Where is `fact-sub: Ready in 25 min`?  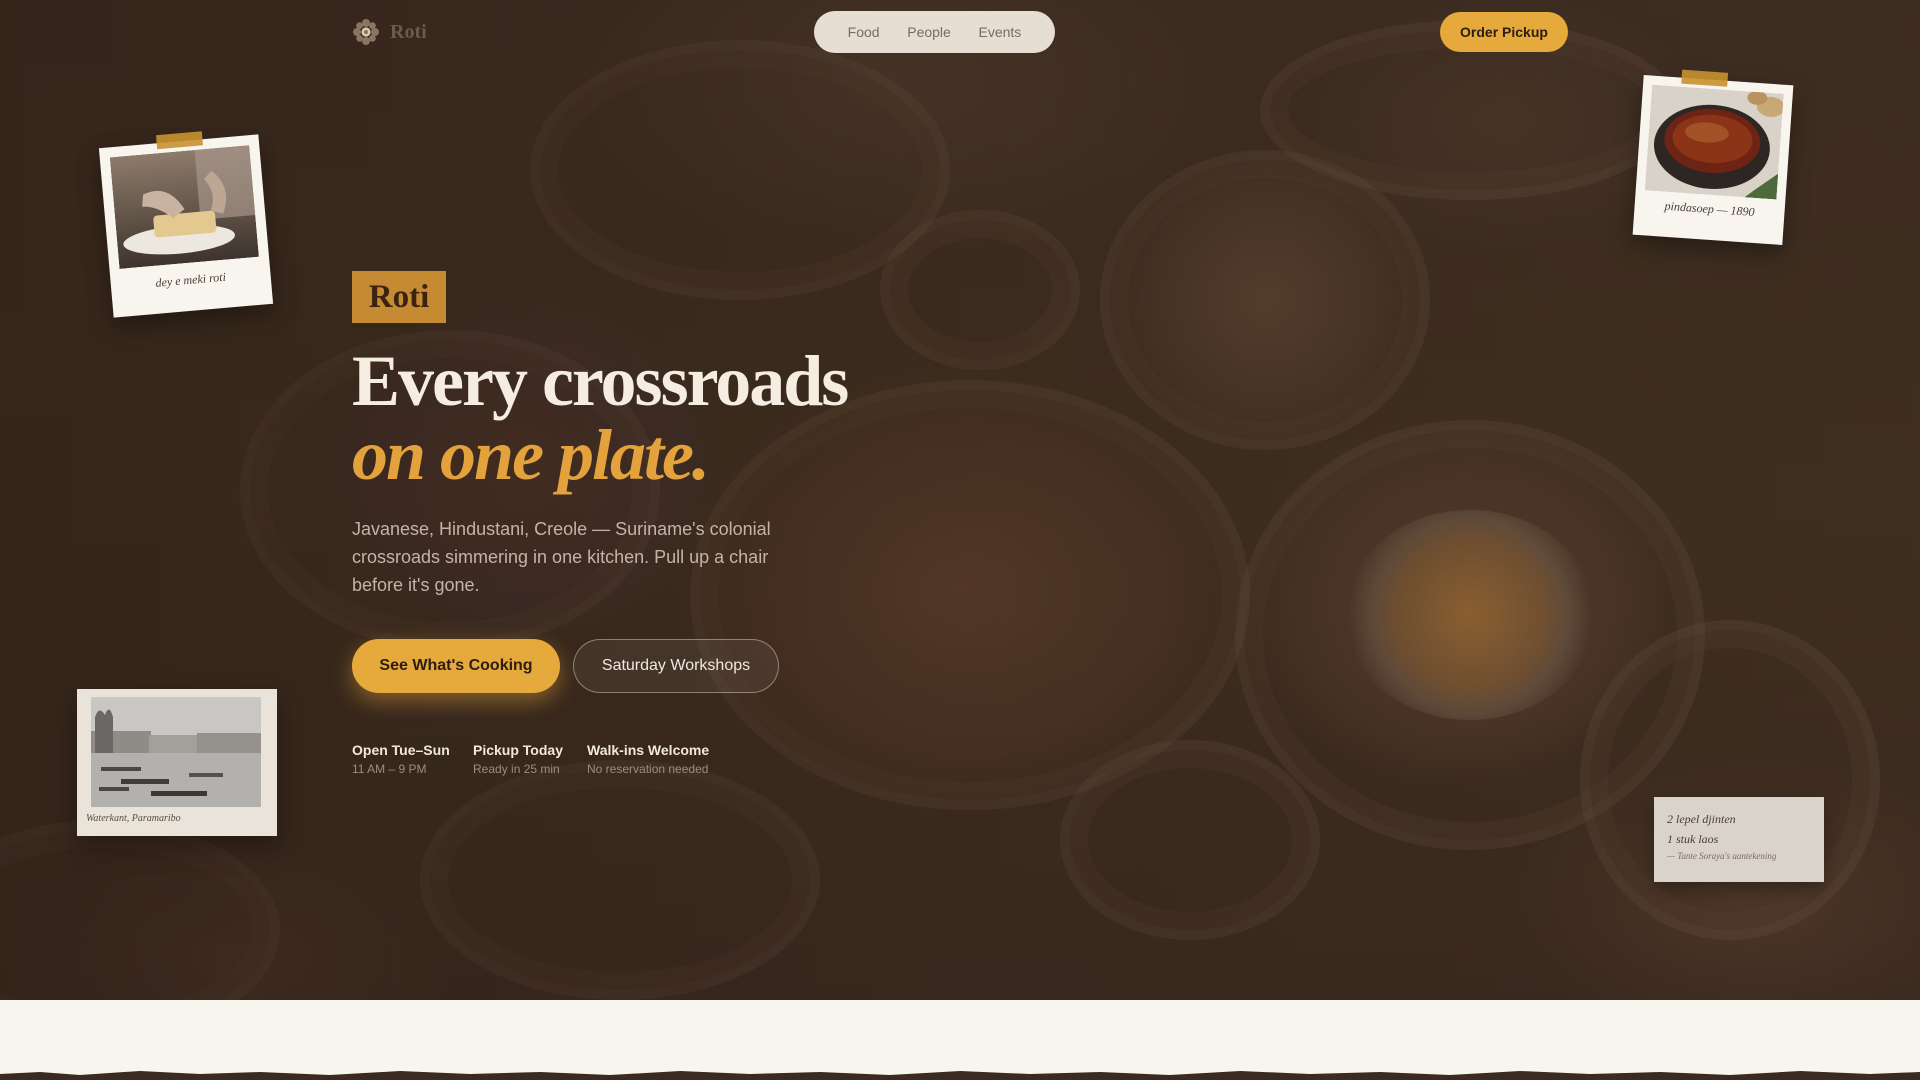
fact-sub: Ready in 25 min is located at coordinates (516, 769).